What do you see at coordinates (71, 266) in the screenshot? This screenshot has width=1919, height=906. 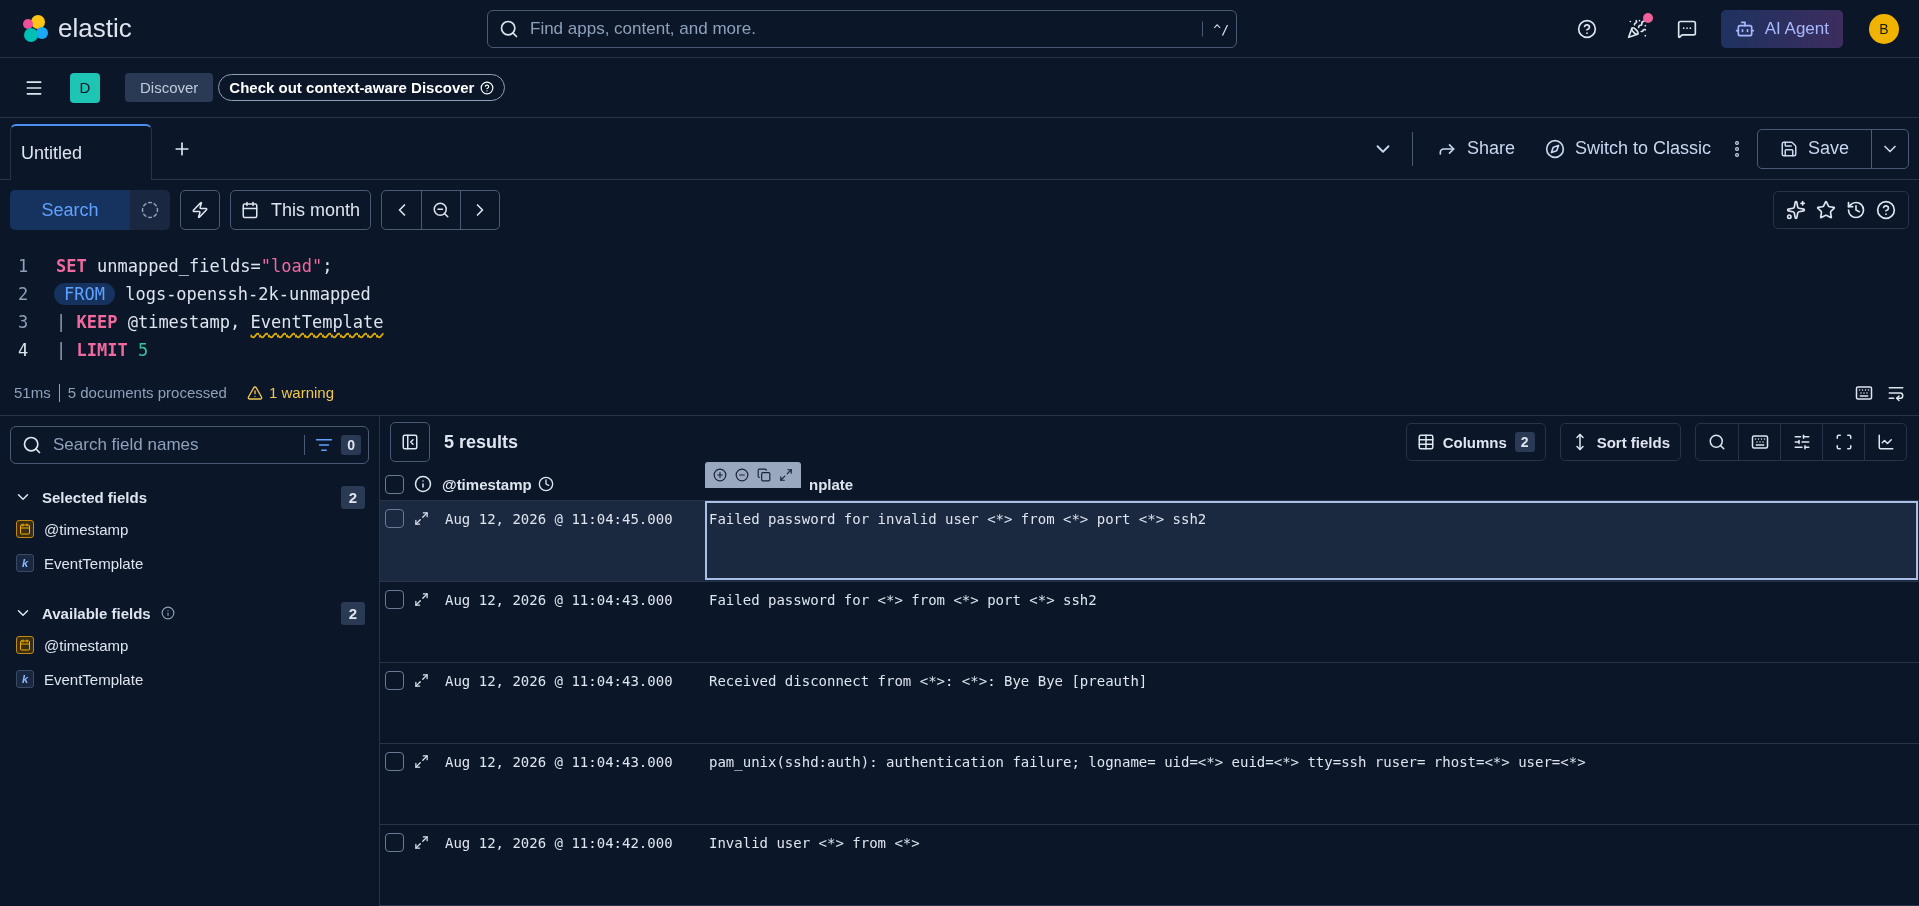 I see `code-token: SET` at bounding box center [71, 266].